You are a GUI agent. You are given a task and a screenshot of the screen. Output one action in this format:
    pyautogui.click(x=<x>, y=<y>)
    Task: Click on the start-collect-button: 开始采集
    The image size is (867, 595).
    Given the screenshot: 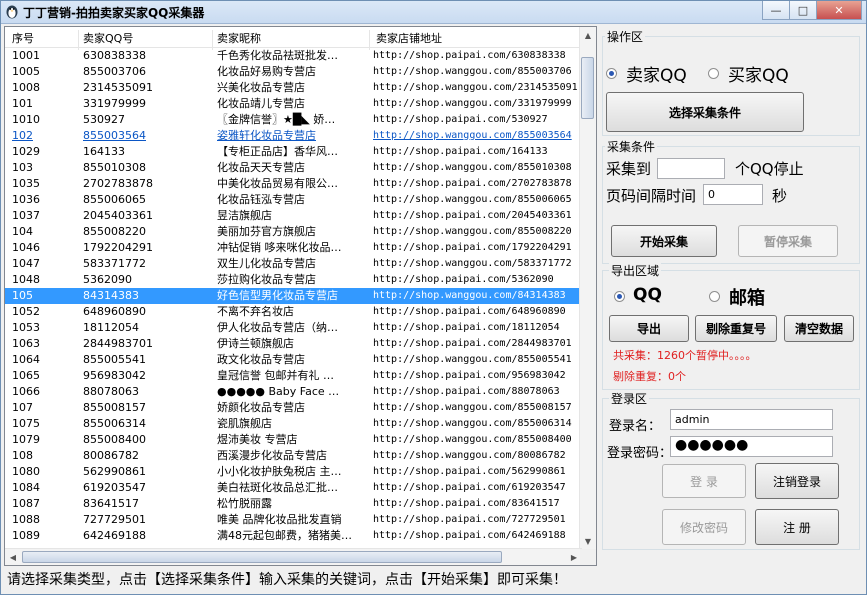 What is the action you would take?
    pyautogui.click(x=664, y=241)
    